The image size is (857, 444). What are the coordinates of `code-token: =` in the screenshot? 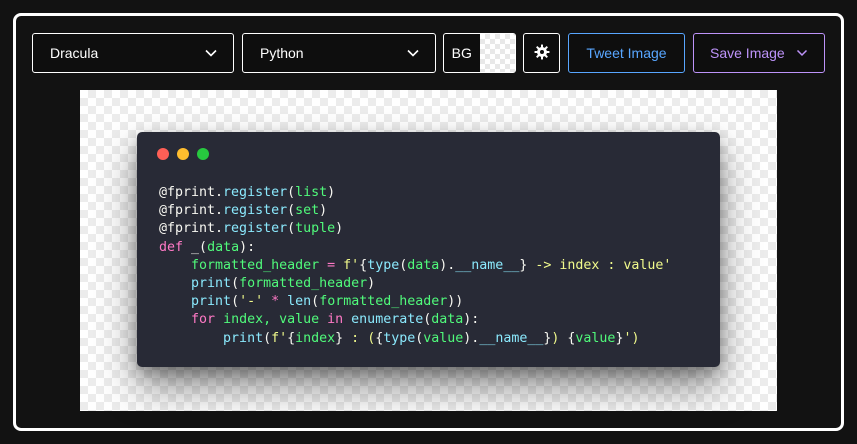 It's located at (331, 265).